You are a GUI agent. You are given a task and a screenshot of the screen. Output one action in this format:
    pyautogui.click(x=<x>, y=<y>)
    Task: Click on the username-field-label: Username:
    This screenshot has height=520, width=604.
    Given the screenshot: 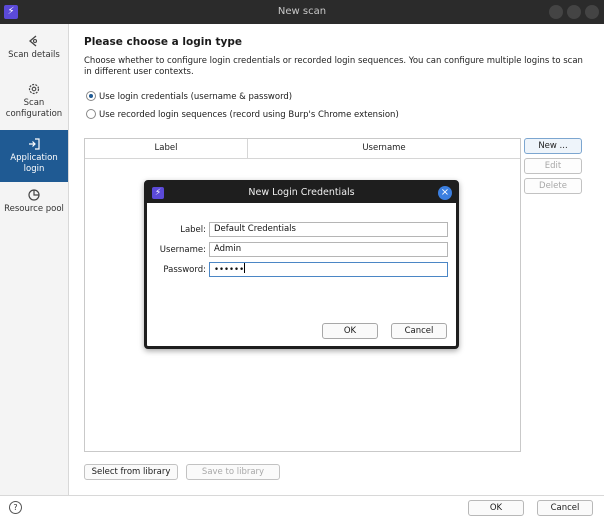 What is the action you would take?
    pyautogui.click(x=182, y=250)
    